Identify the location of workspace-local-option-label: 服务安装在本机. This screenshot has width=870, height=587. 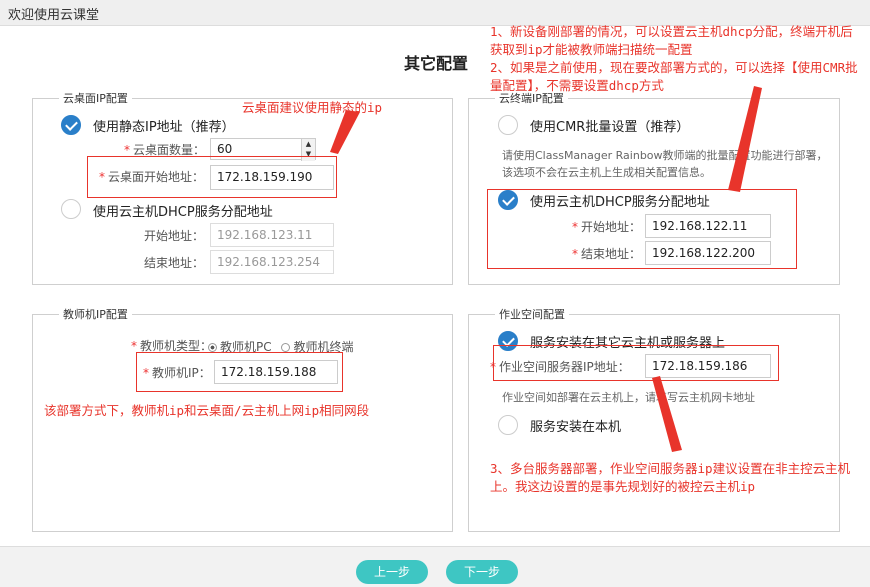
(575, 425).